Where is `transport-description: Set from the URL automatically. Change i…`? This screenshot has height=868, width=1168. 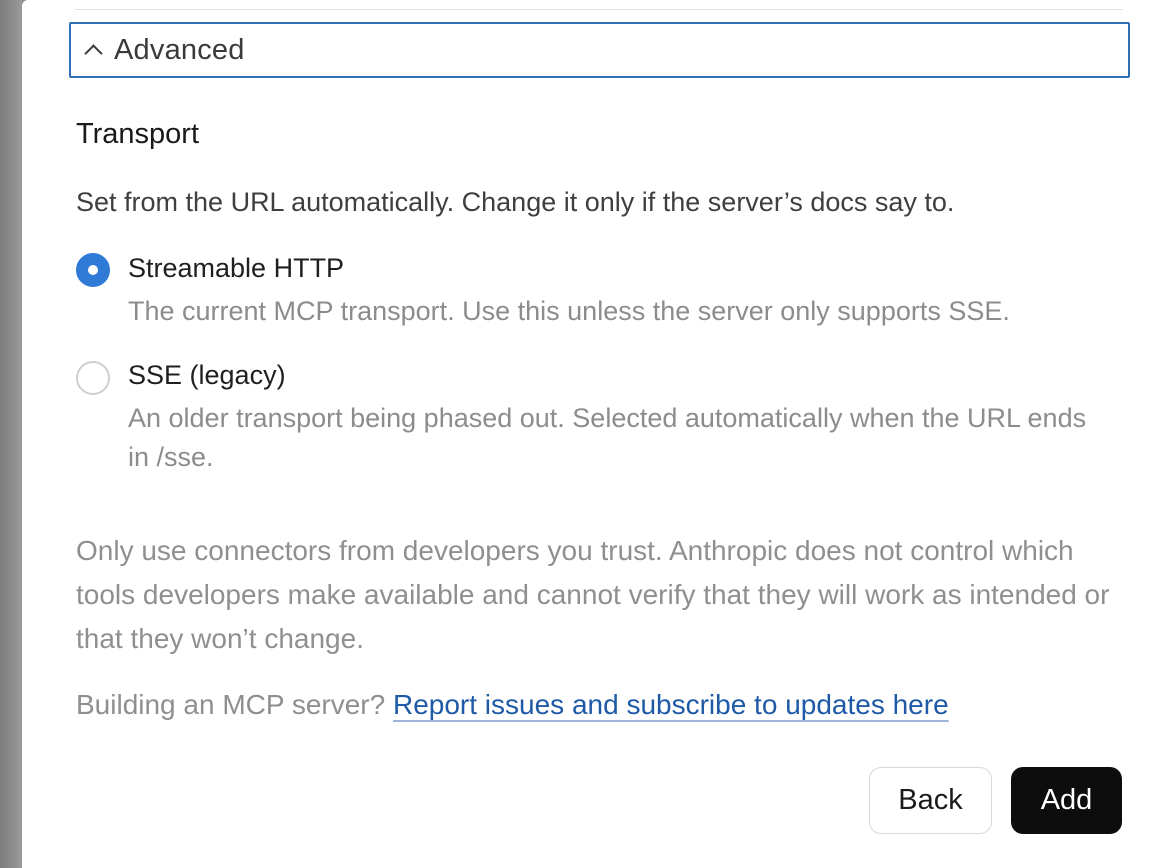 transport-description: Set from the URL automatically. Change i… is located at coordinates (515, 202).